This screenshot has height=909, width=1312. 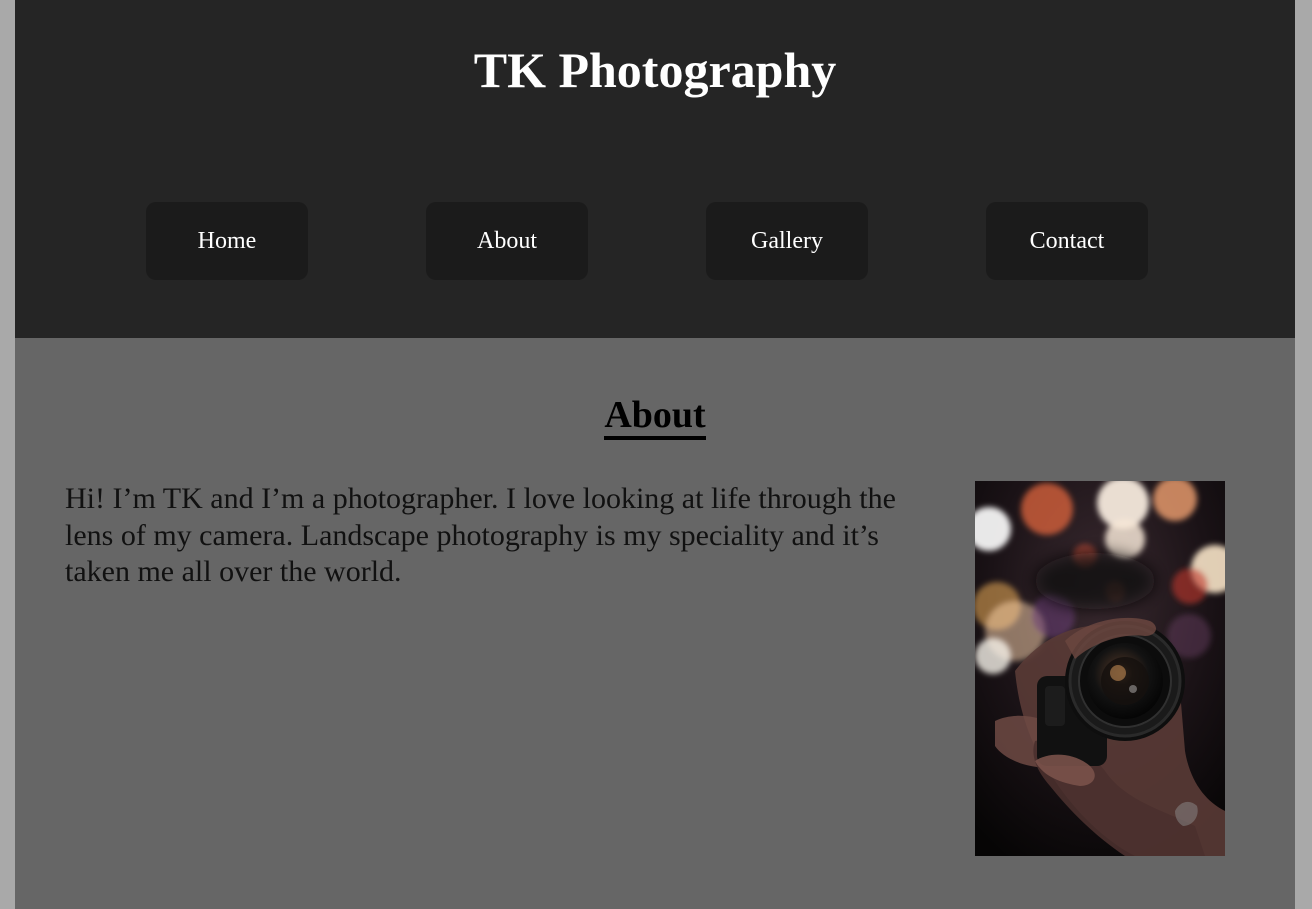 I want to click on about-heading-text: About, so click(x=655, y=417).